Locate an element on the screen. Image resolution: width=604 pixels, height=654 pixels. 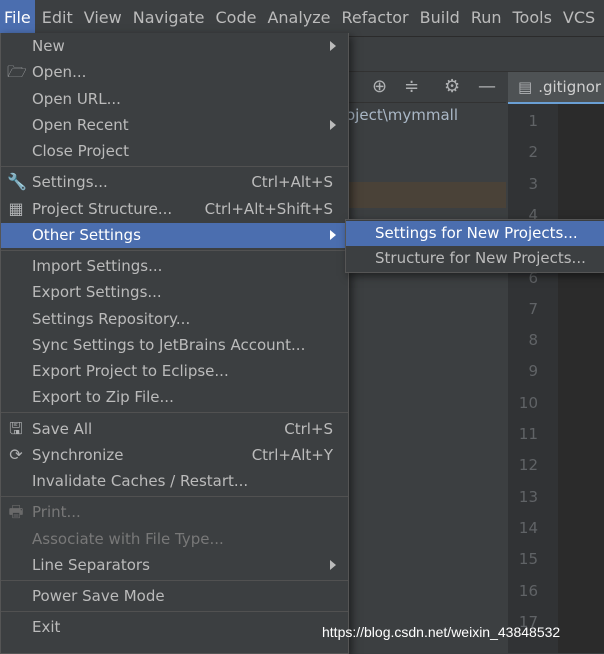
line-number: 15 is located at coordinates (528, 559).